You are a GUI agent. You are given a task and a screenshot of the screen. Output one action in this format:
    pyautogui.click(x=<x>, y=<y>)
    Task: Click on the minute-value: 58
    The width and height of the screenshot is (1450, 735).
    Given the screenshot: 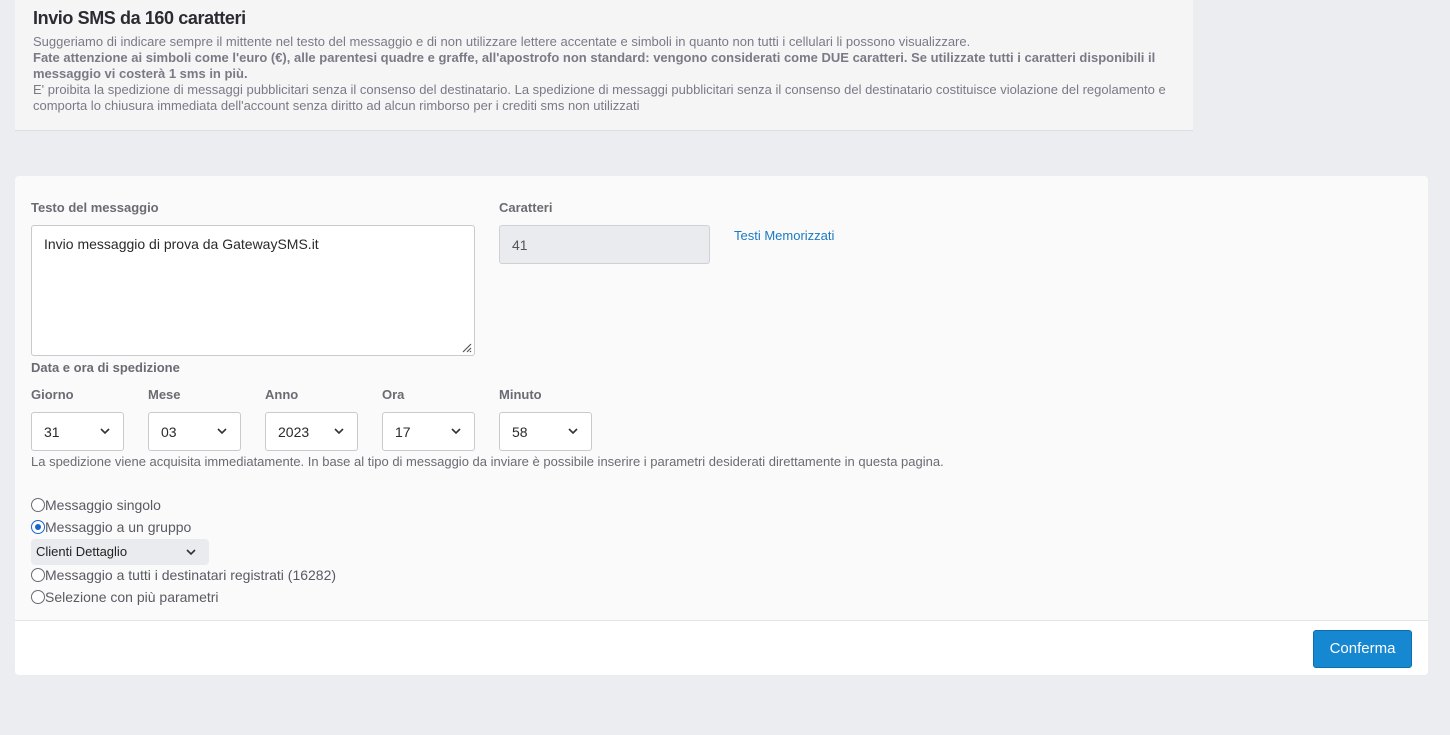 What is the action you would take?
    pyautogui.click(x=520, y=432)
    